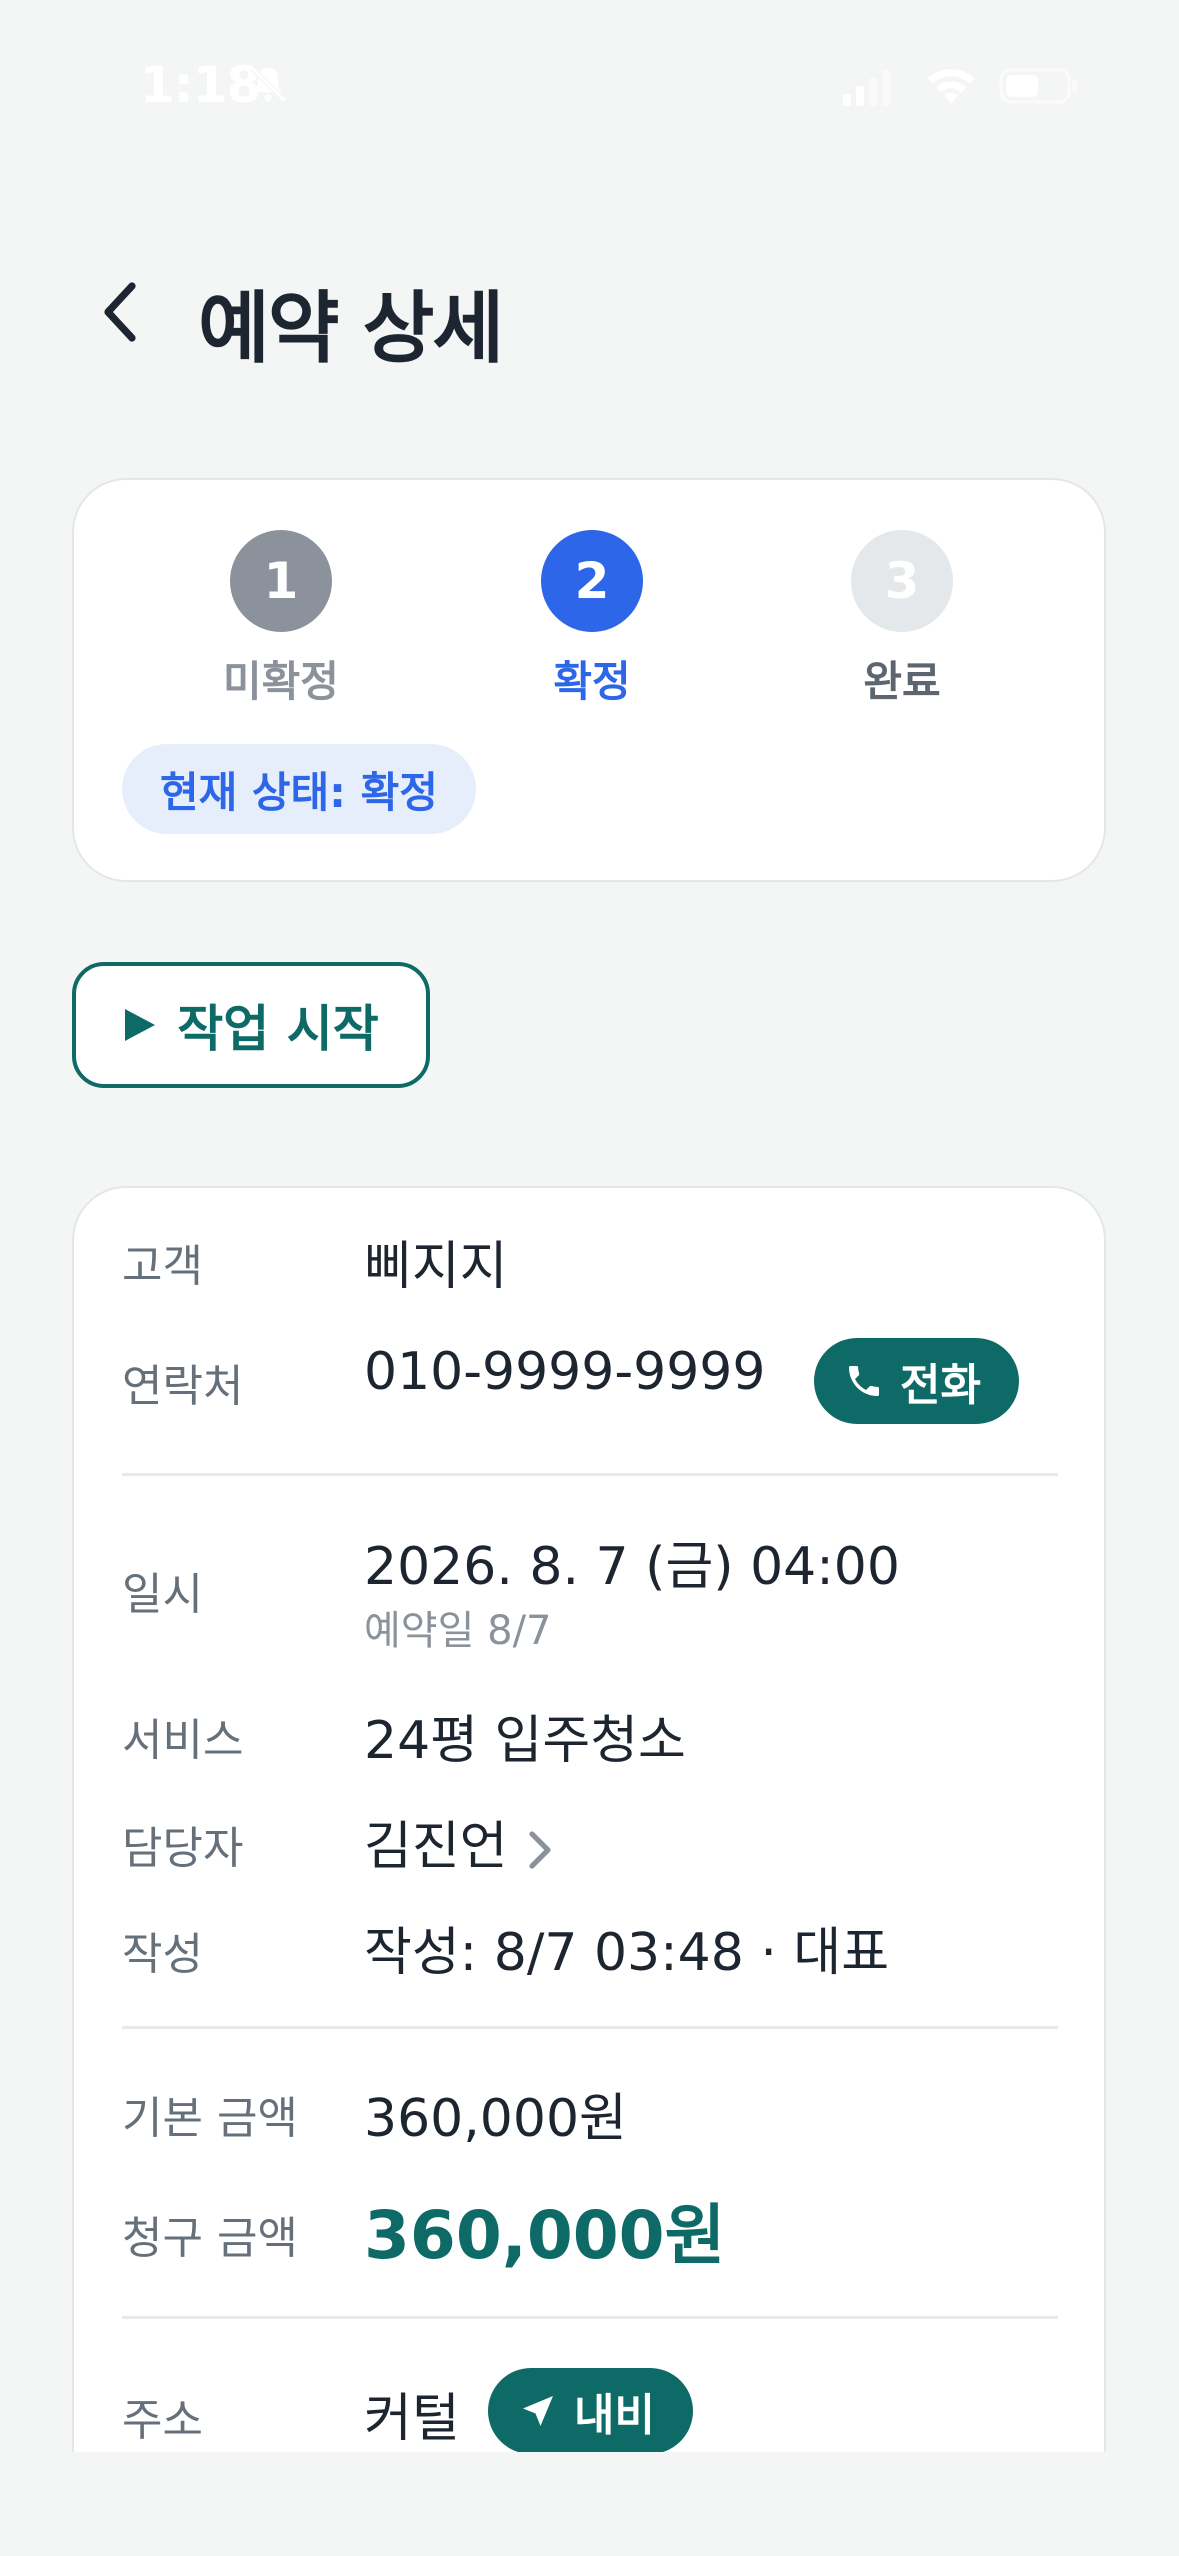 Image resolution: width=1179 pixels, height=2556 pixels. I want to click on wifi-icon, so click(951, 86).